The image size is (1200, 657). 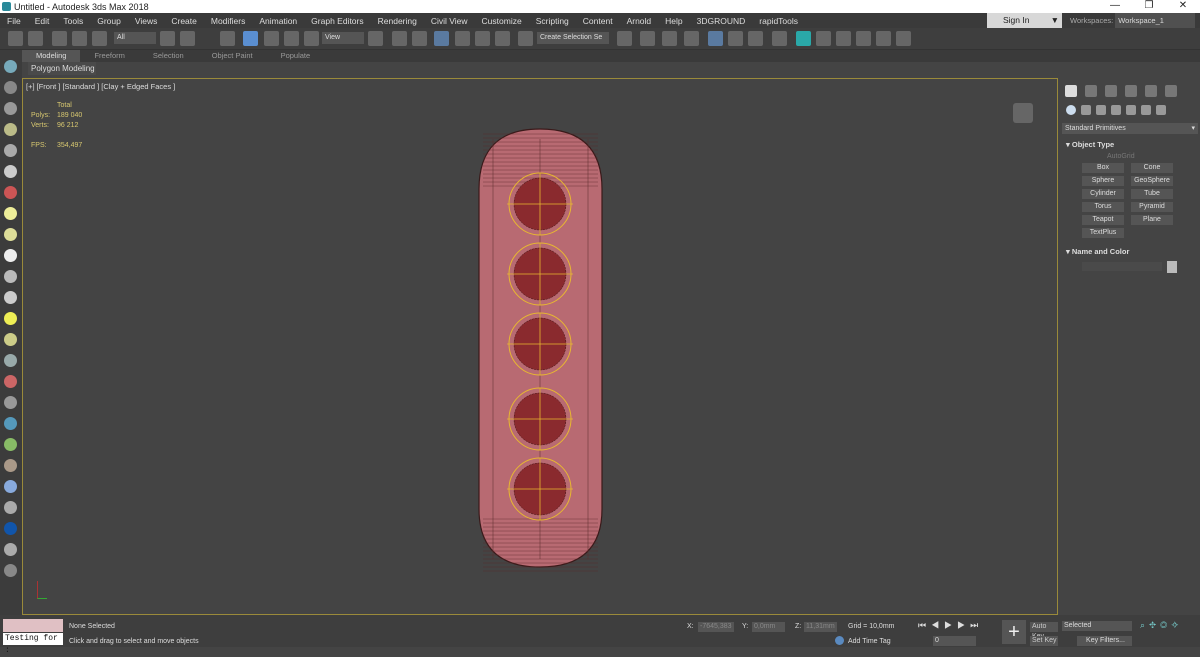 I want to click on menu-customize: Customize, so click(x=502, y=21).